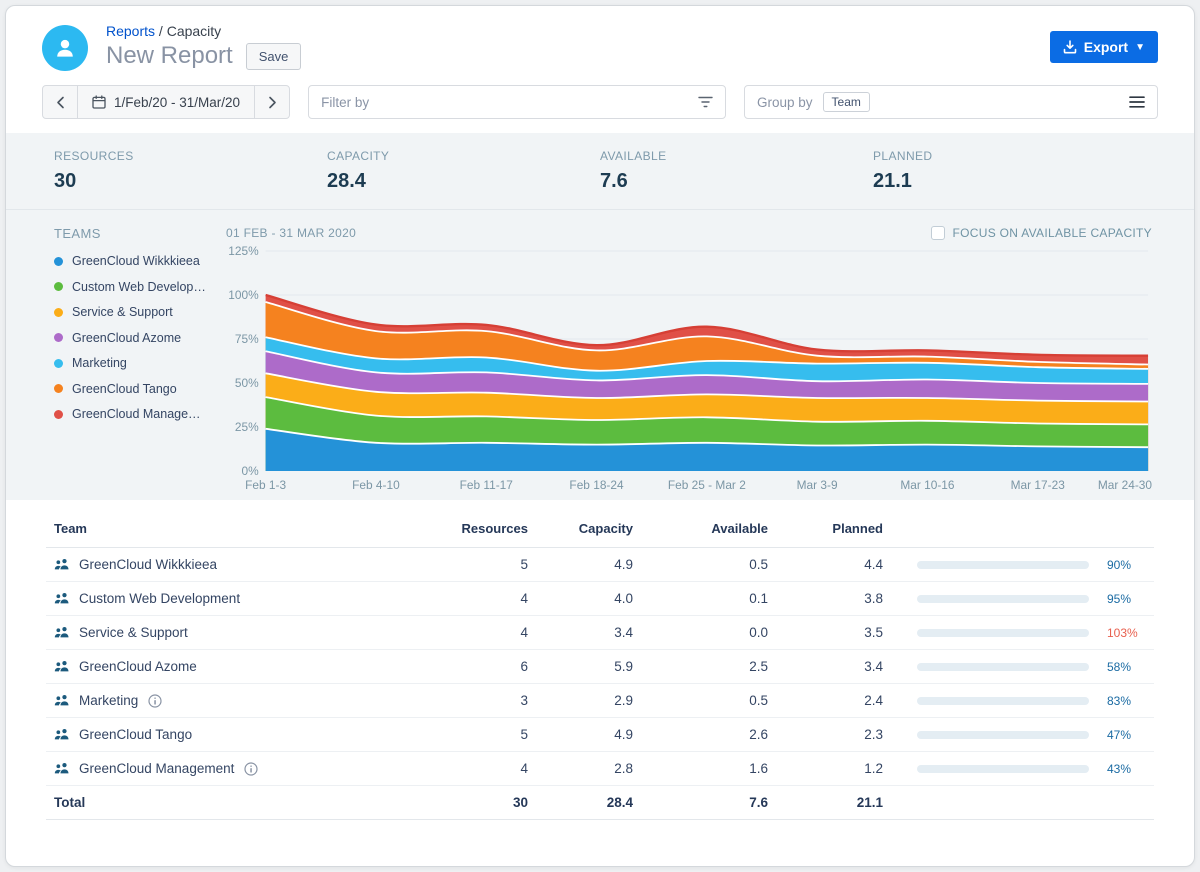 The image size is (1200, 872). I want to click on stat-resources: RESOURCES 30, so click(190, 171).